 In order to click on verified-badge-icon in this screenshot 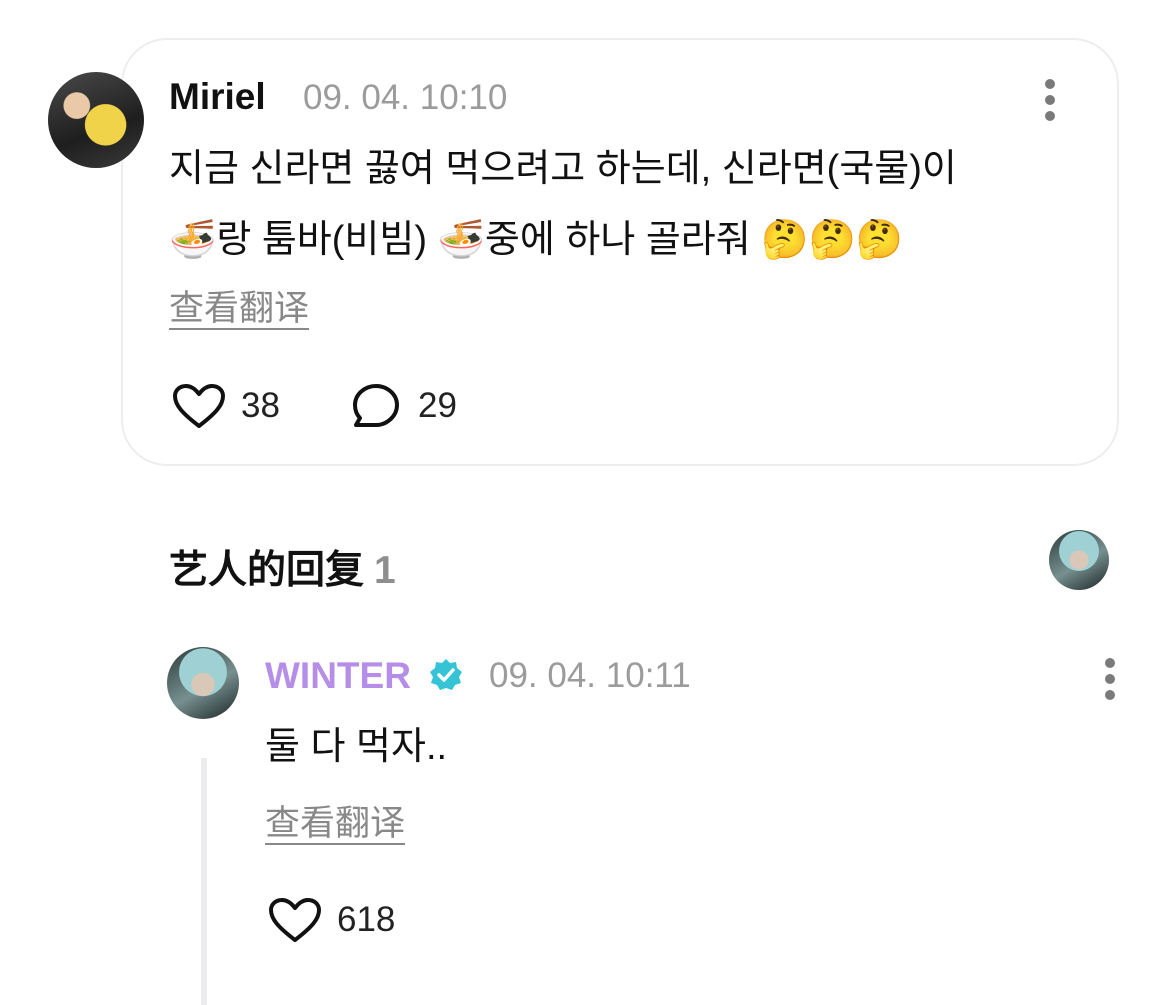, I will do `click(446, 674)`.